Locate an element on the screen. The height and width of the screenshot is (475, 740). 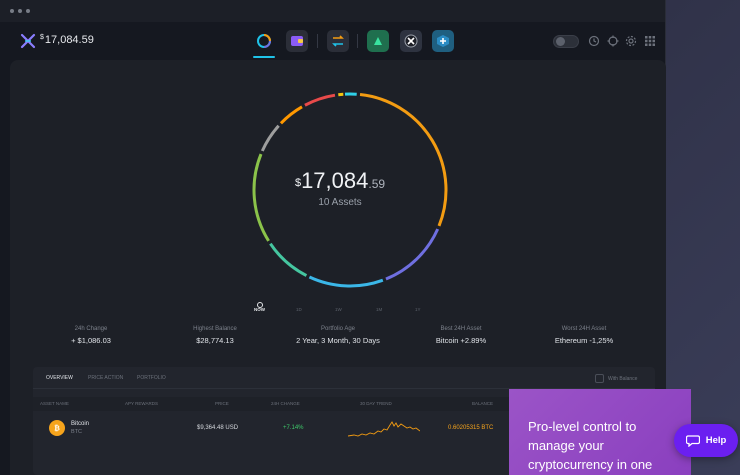
stat-label: Worst 24H Asset is located at coordinates (584, 329).